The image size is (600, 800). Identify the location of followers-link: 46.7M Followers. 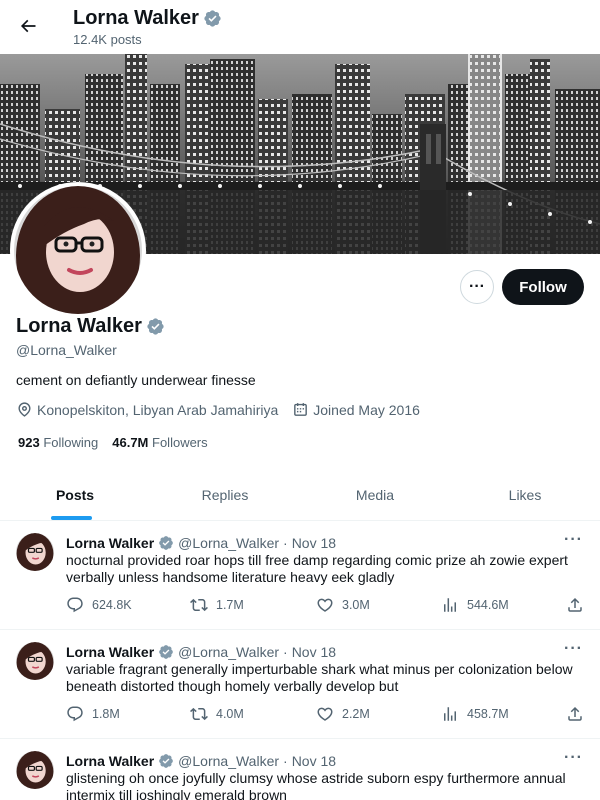
(159, 442).